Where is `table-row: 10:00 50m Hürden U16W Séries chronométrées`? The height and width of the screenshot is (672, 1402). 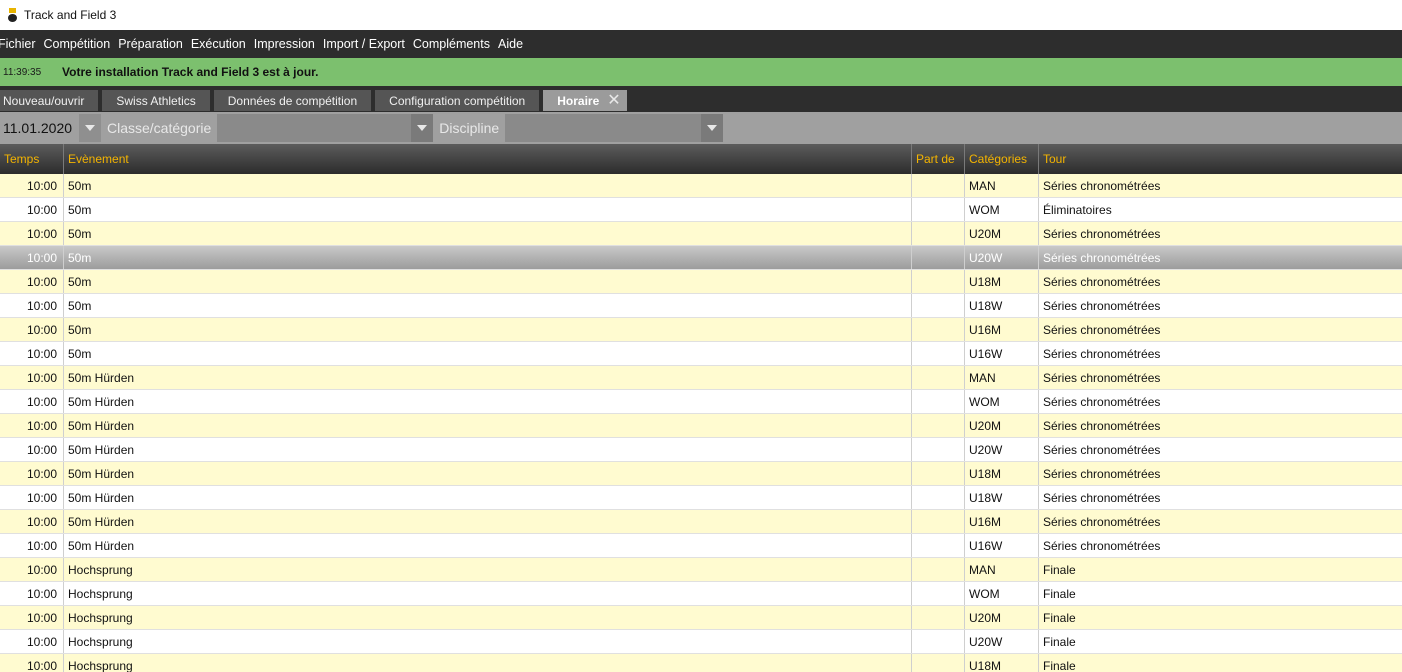 table-row: 10:00 50m Hürden U16W Séries chronométrées is located at coordinates (701, 546).